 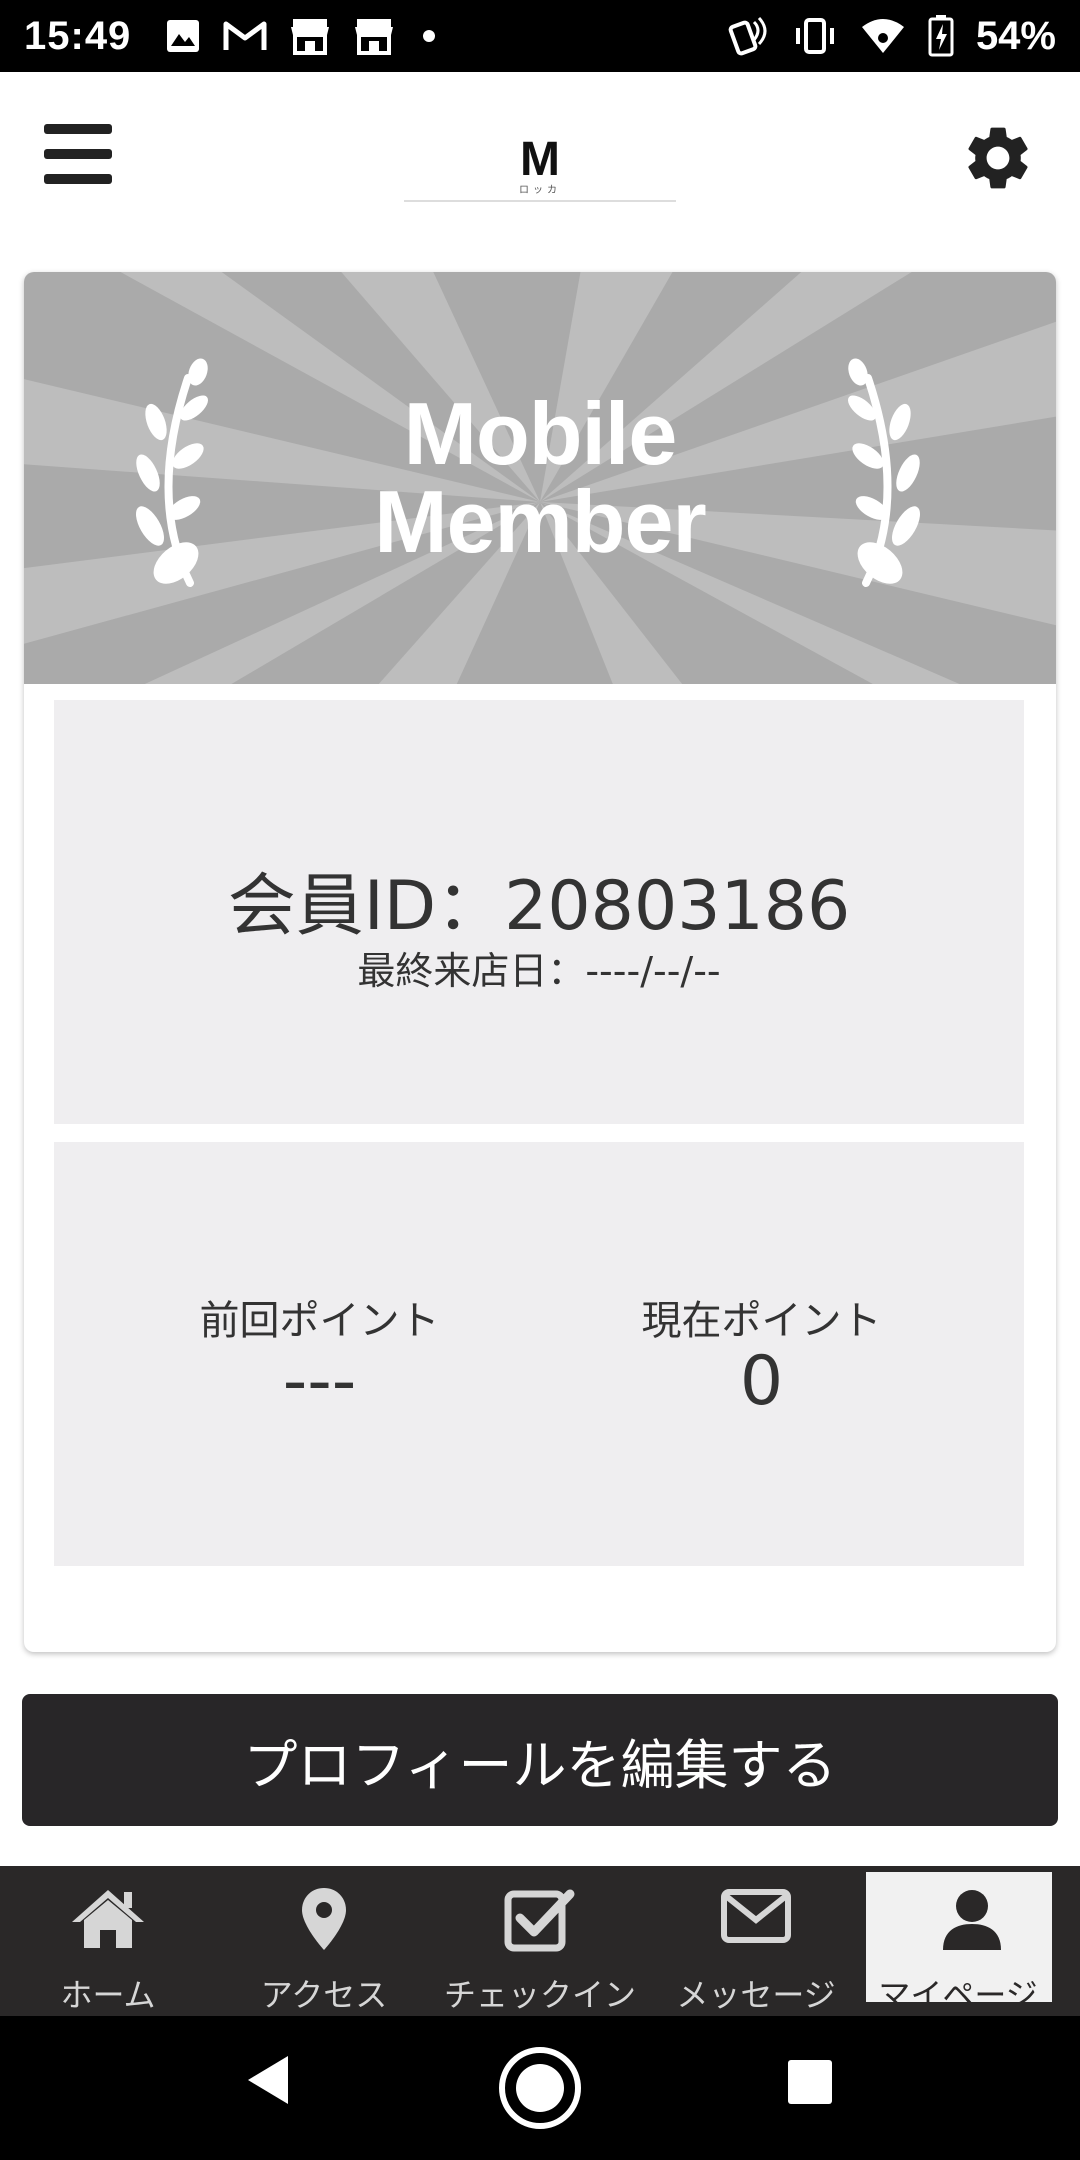 I want to click on vibrate-icon, so click(x=814, y=36).